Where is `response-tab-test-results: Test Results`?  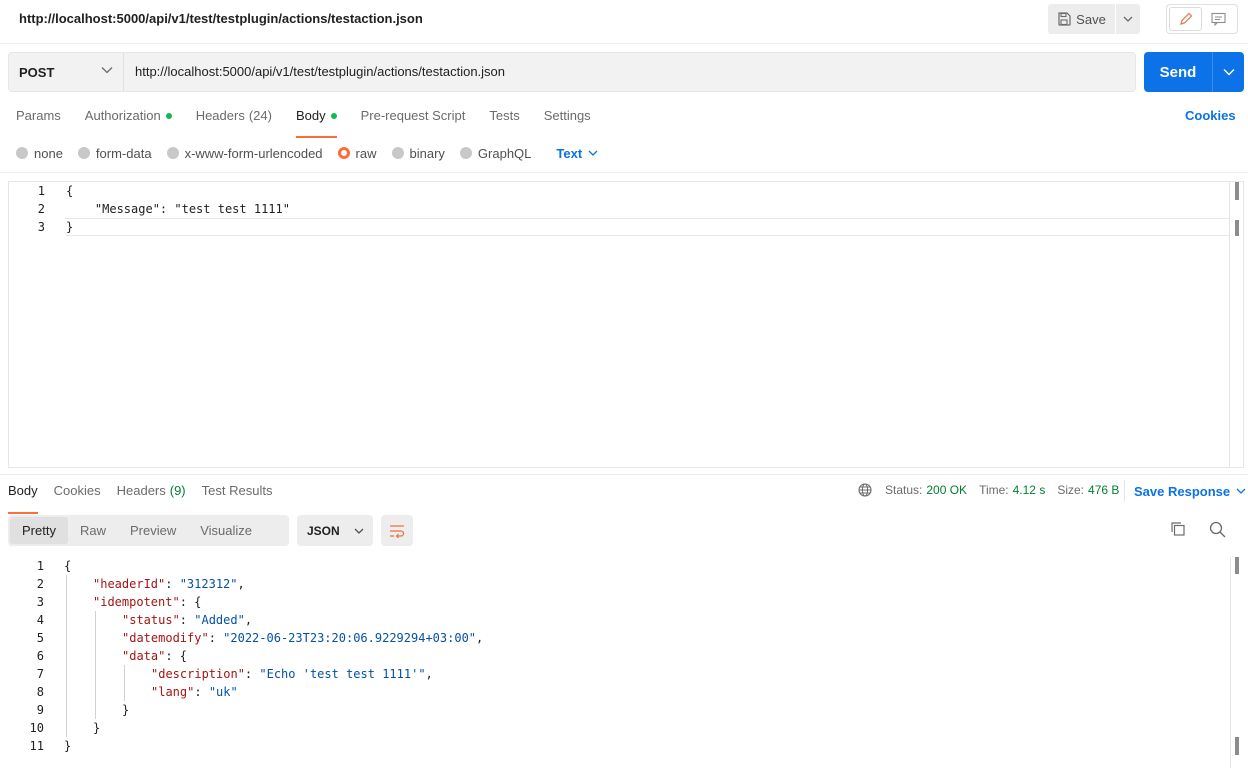
response-tab-test-results: Test Results is located at coordinates (237, 495).